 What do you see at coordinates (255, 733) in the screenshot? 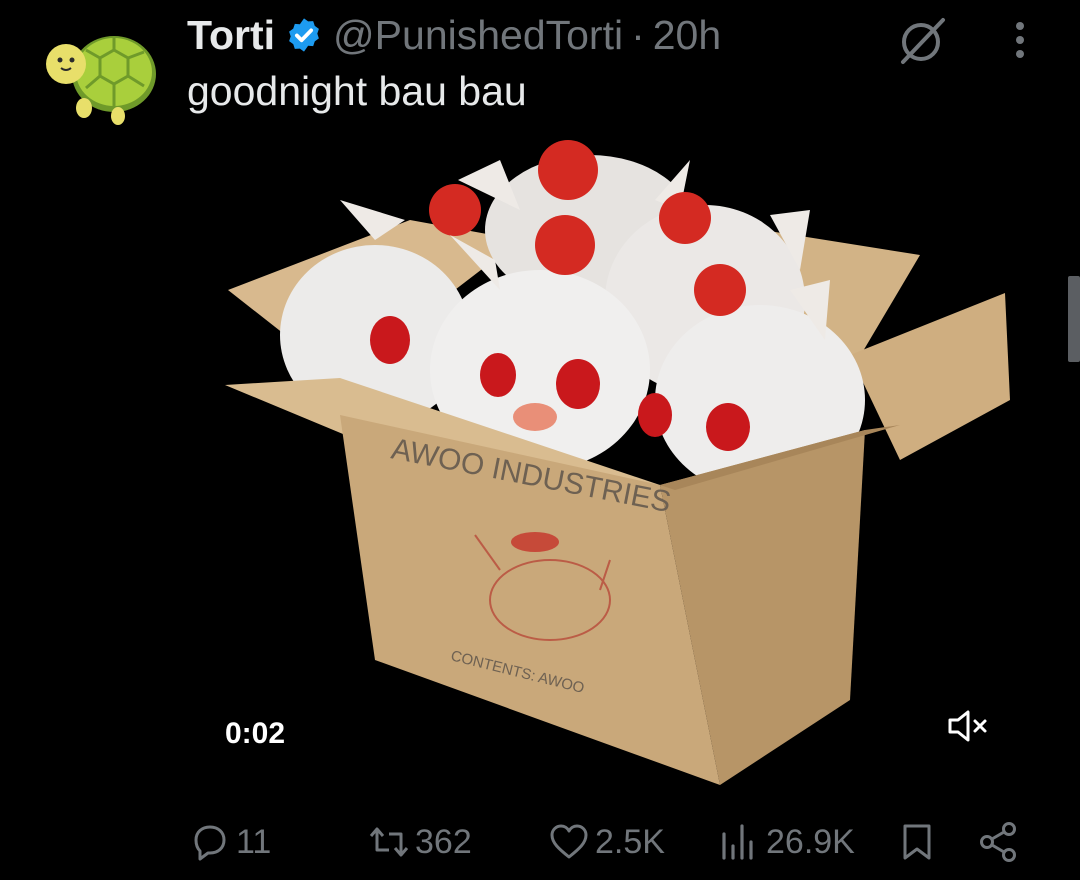
I see `video-timestamp: 0:02` at bounding box center [255, 733].